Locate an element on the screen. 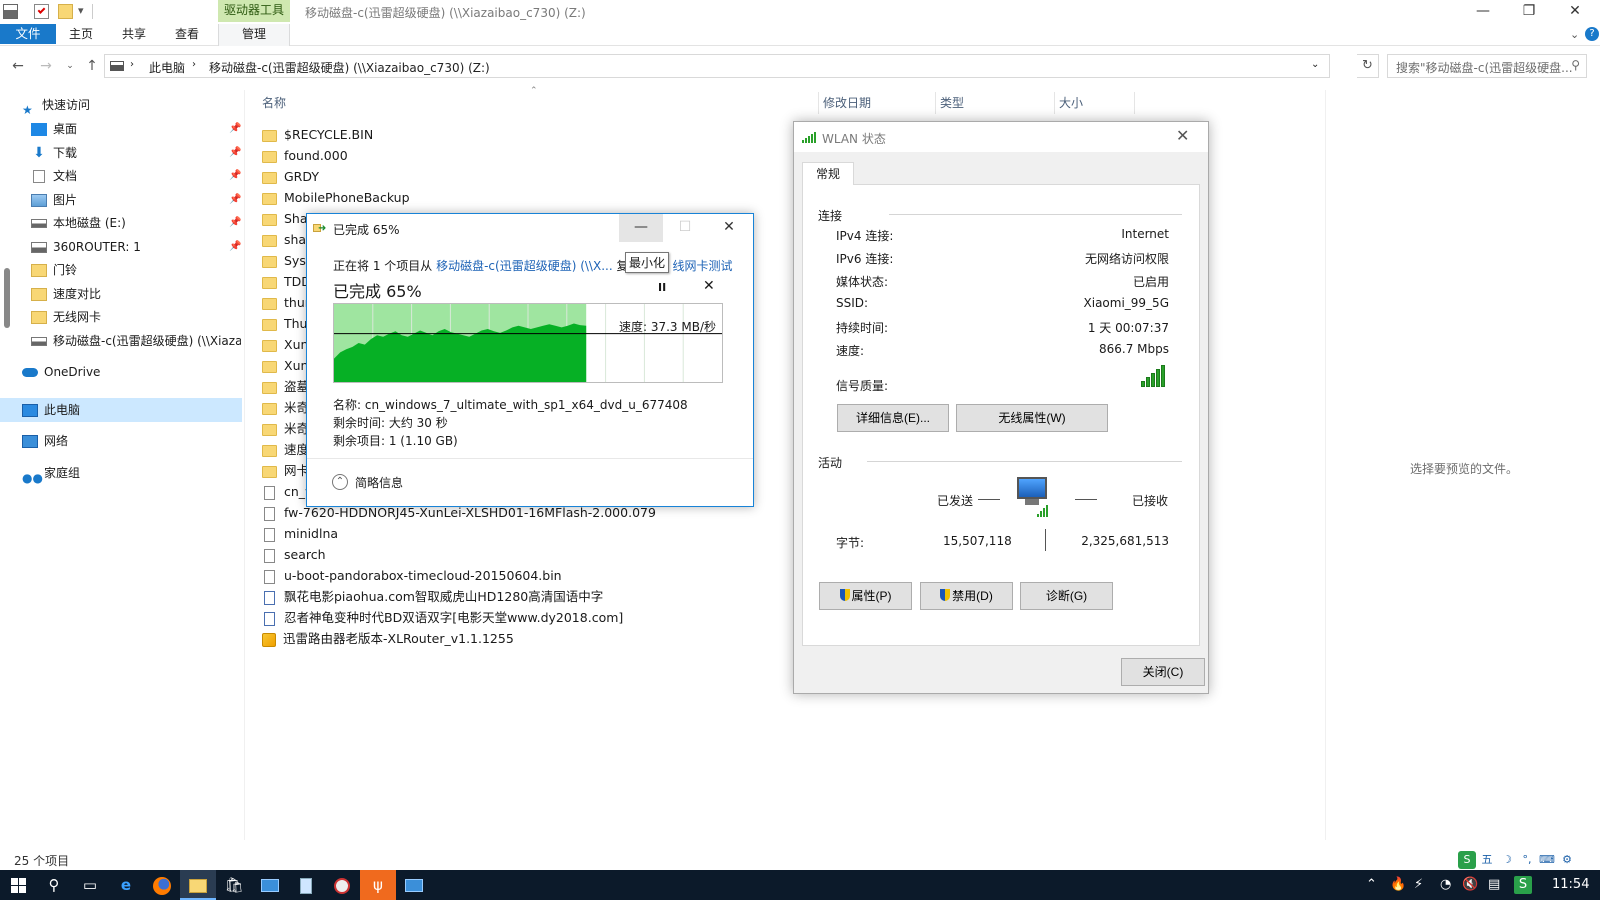 This screenshot has height=900, width=1600. wlan-status-icon is located at coordinates (414, 885).